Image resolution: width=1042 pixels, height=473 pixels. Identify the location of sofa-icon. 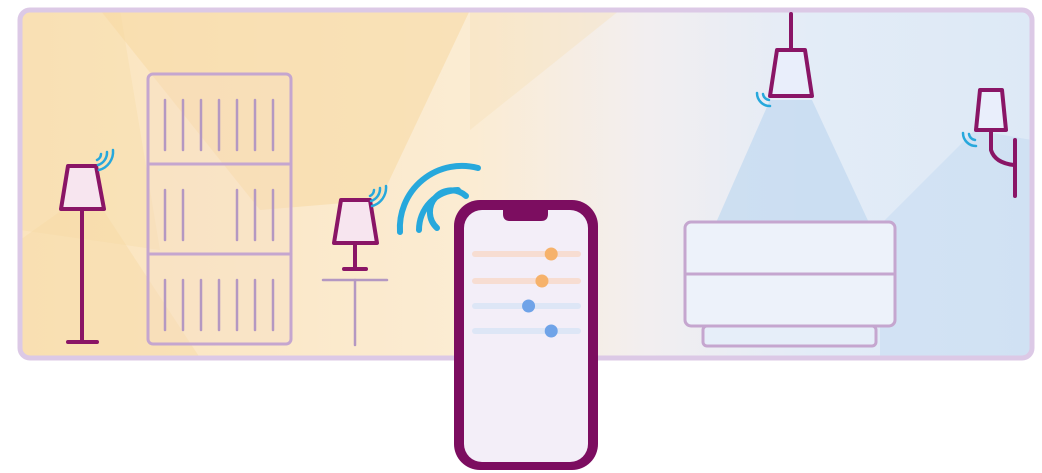
(790, 284).